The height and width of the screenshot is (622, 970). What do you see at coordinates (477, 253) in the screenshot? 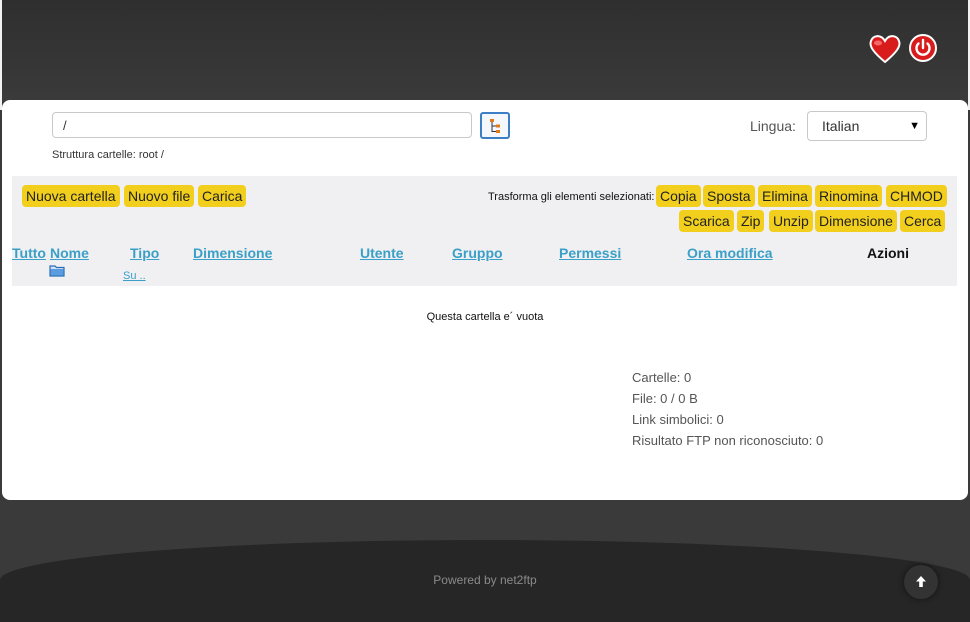
I see `column-group: Gruppo` at bounding box center [477, 253].